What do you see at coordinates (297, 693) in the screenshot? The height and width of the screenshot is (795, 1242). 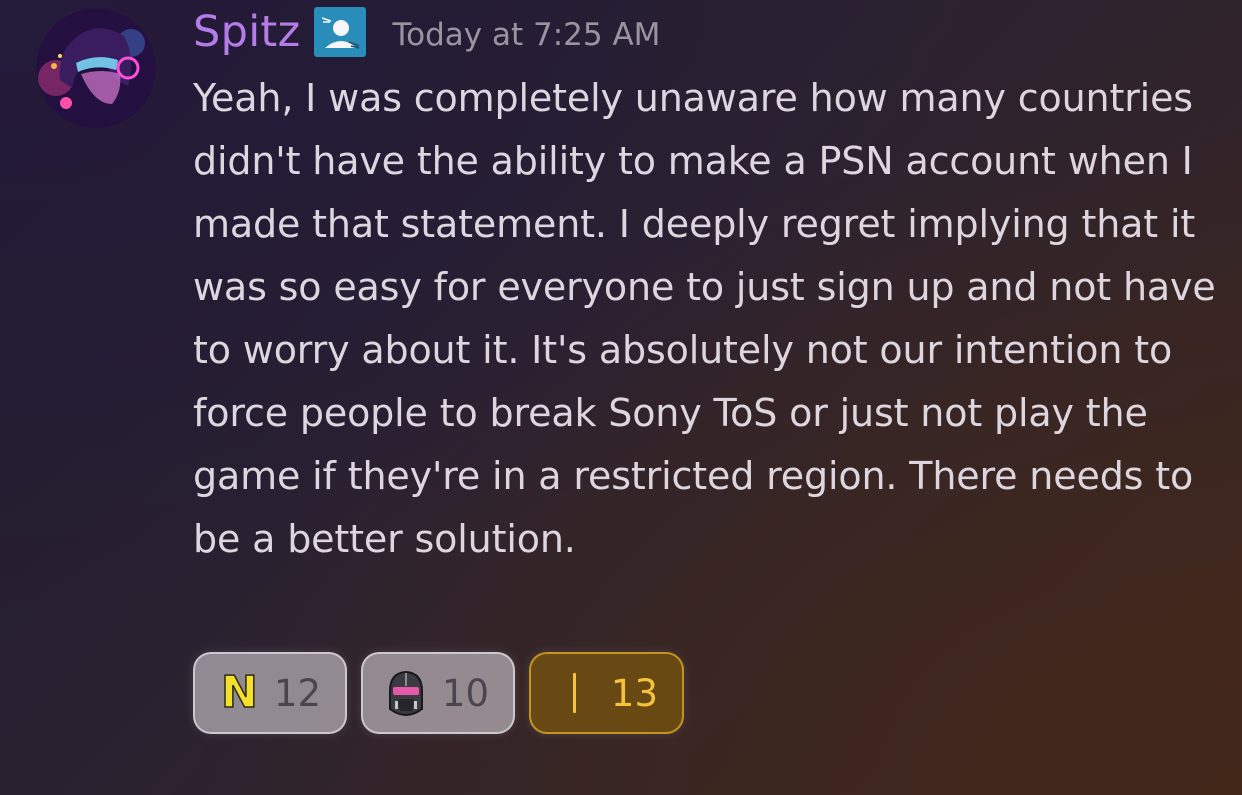 I see `reaction-count: 12` at bounding box center [297, 693].